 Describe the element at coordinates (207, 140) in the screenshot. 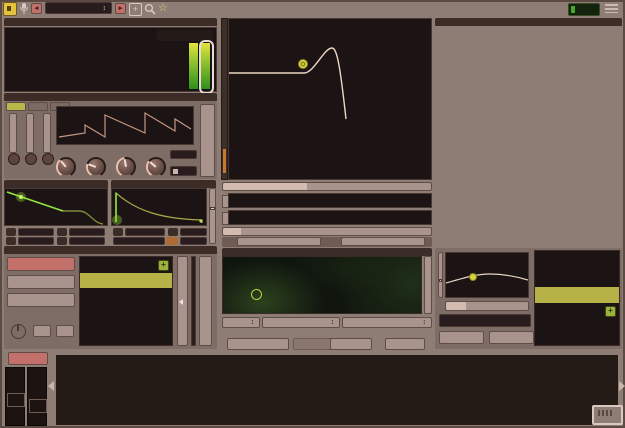

I see `osc-volume-slider` at that location.